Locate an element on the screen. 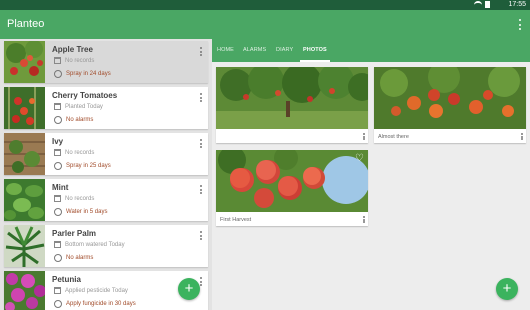 This screenshot has width=530, height=310. add-plant-button: + is located at coordinates (189, 289).